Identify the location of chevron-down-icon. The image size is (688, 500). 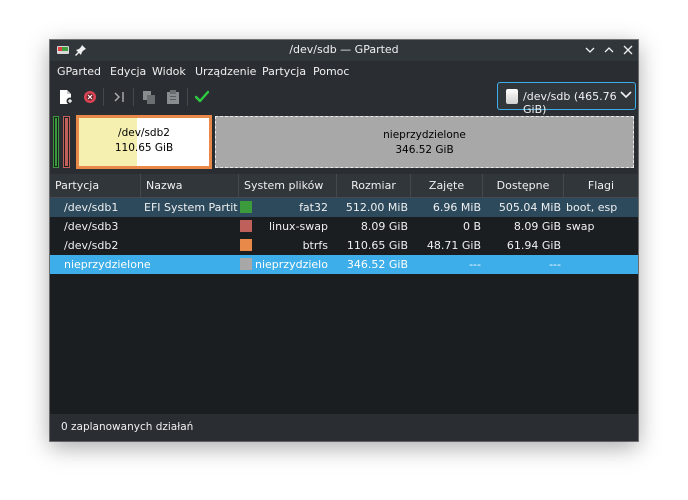
(626, 95).